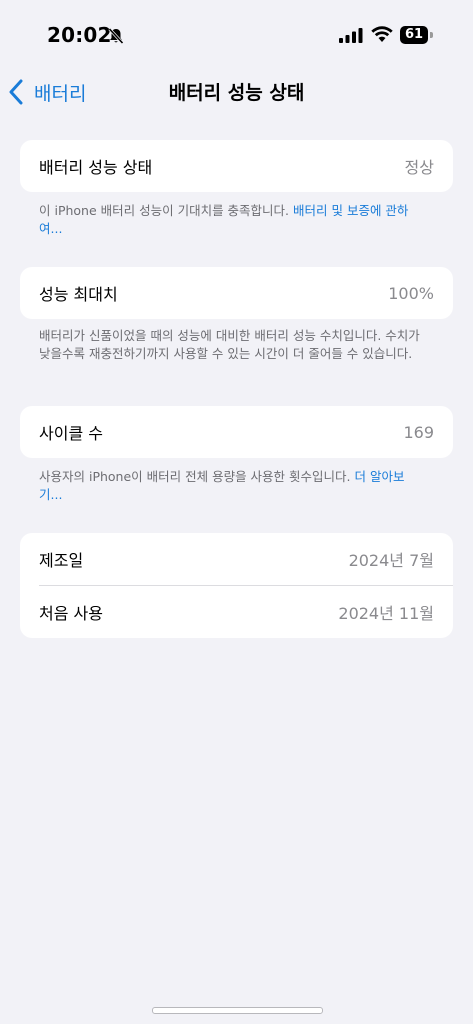 The image size is (473, 1024). Describe the element at coordinates (96, 167) in the screenshot. I see `battery-health-label: 배터리 성능 상태` at that location.